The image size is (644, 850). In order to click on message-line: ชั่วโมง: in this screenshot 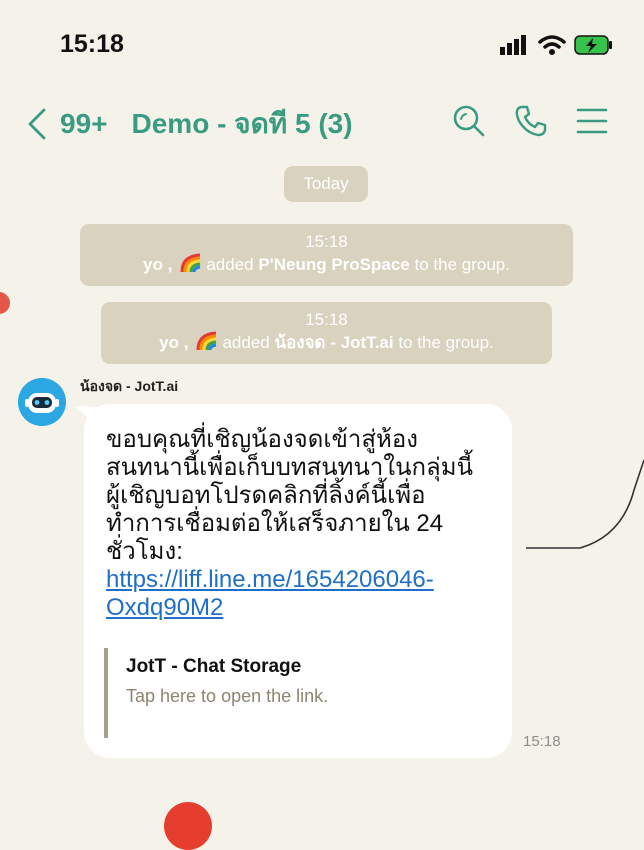, I will do `click(144, 551)`.